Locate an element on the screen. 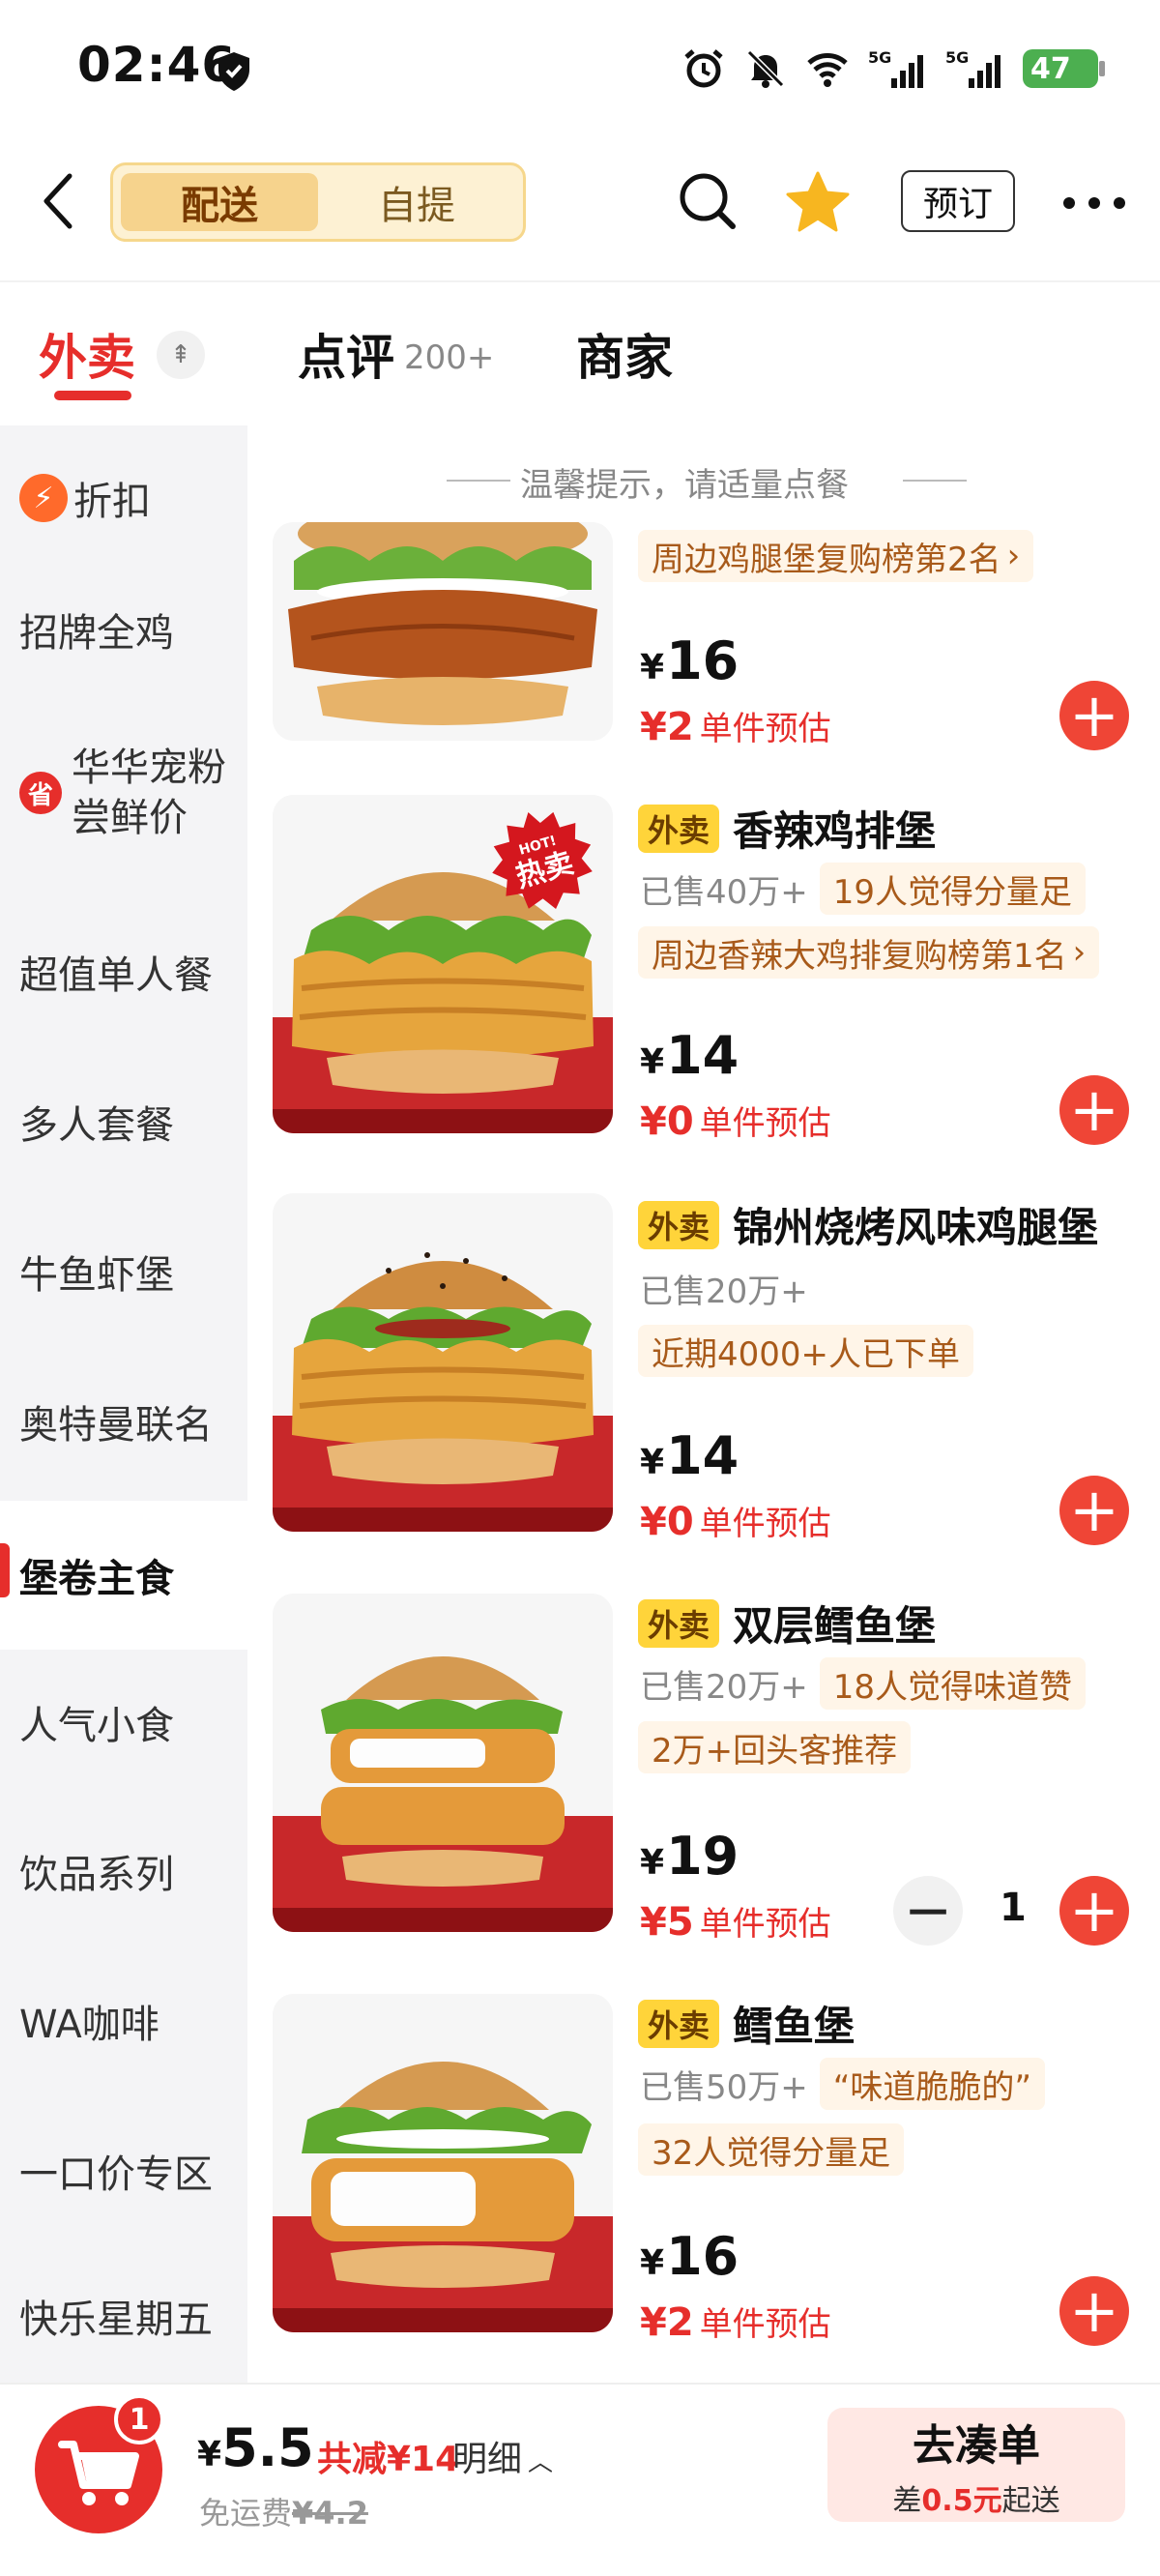 Image resolution: width=1160 pixels, height=2576 pixels. product-price: ¥16 is located at coordinates (690, 660).